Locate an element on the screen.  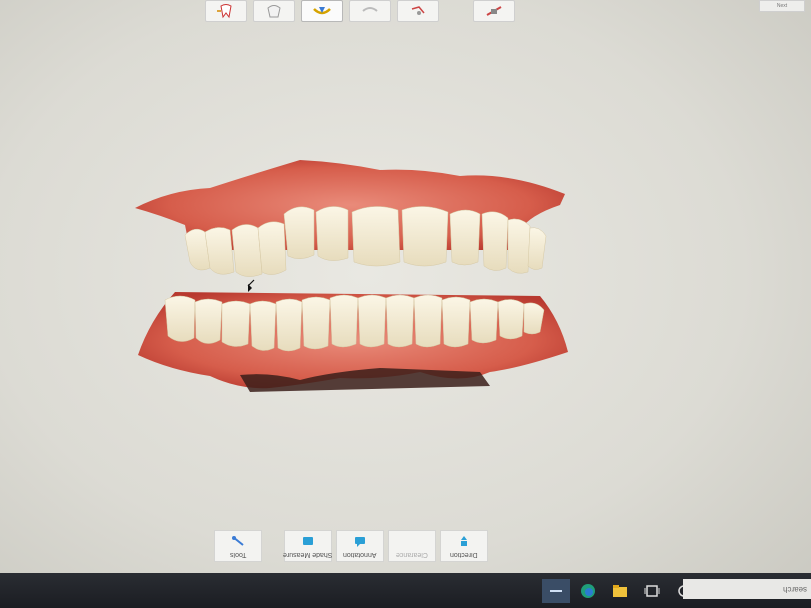
annotation-button: Annotation is located at coordinates (360, 546).